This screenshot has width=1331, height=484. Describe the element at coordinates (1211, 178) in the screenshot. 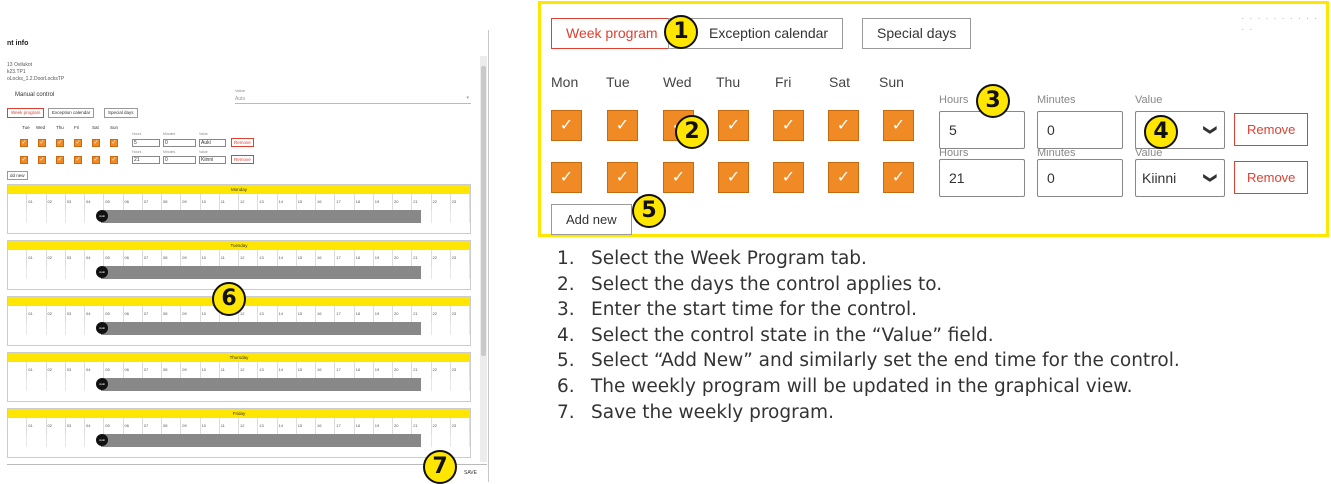

I see `chevron-down-icon: ❯` at that location.